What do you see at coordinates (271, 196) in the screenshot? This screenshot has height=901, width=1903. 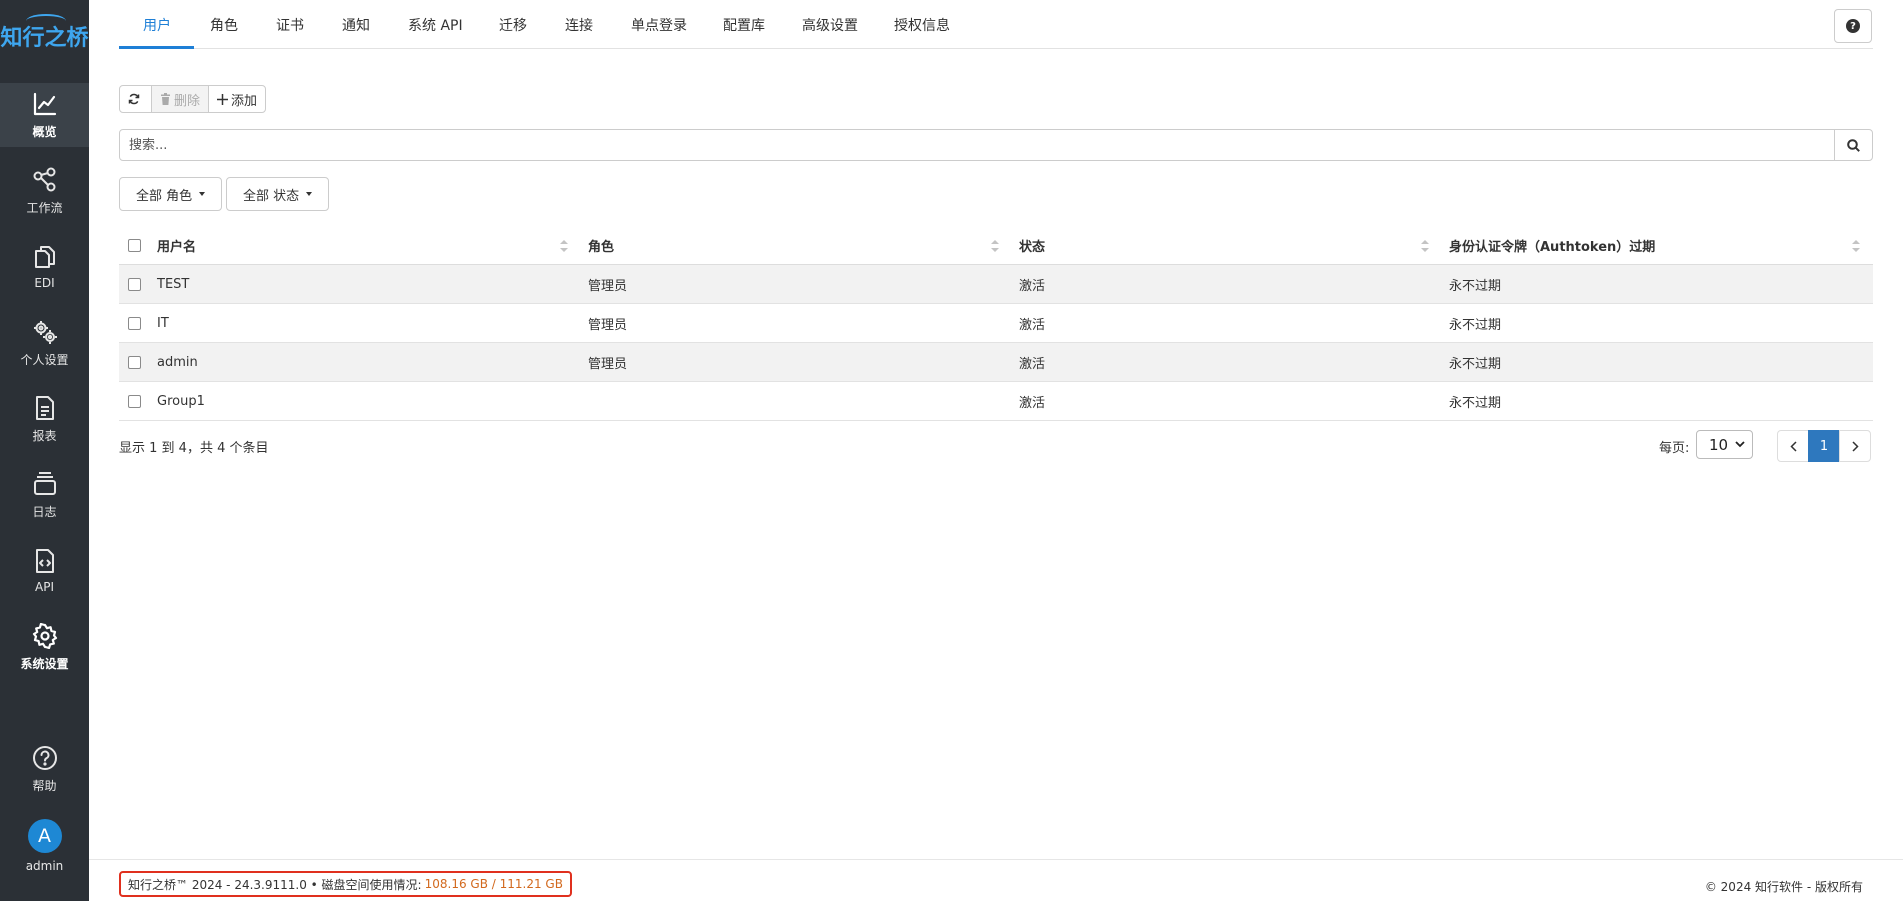 I see `status-filter-label: 全部 状态` at bounding box center [271, 196].